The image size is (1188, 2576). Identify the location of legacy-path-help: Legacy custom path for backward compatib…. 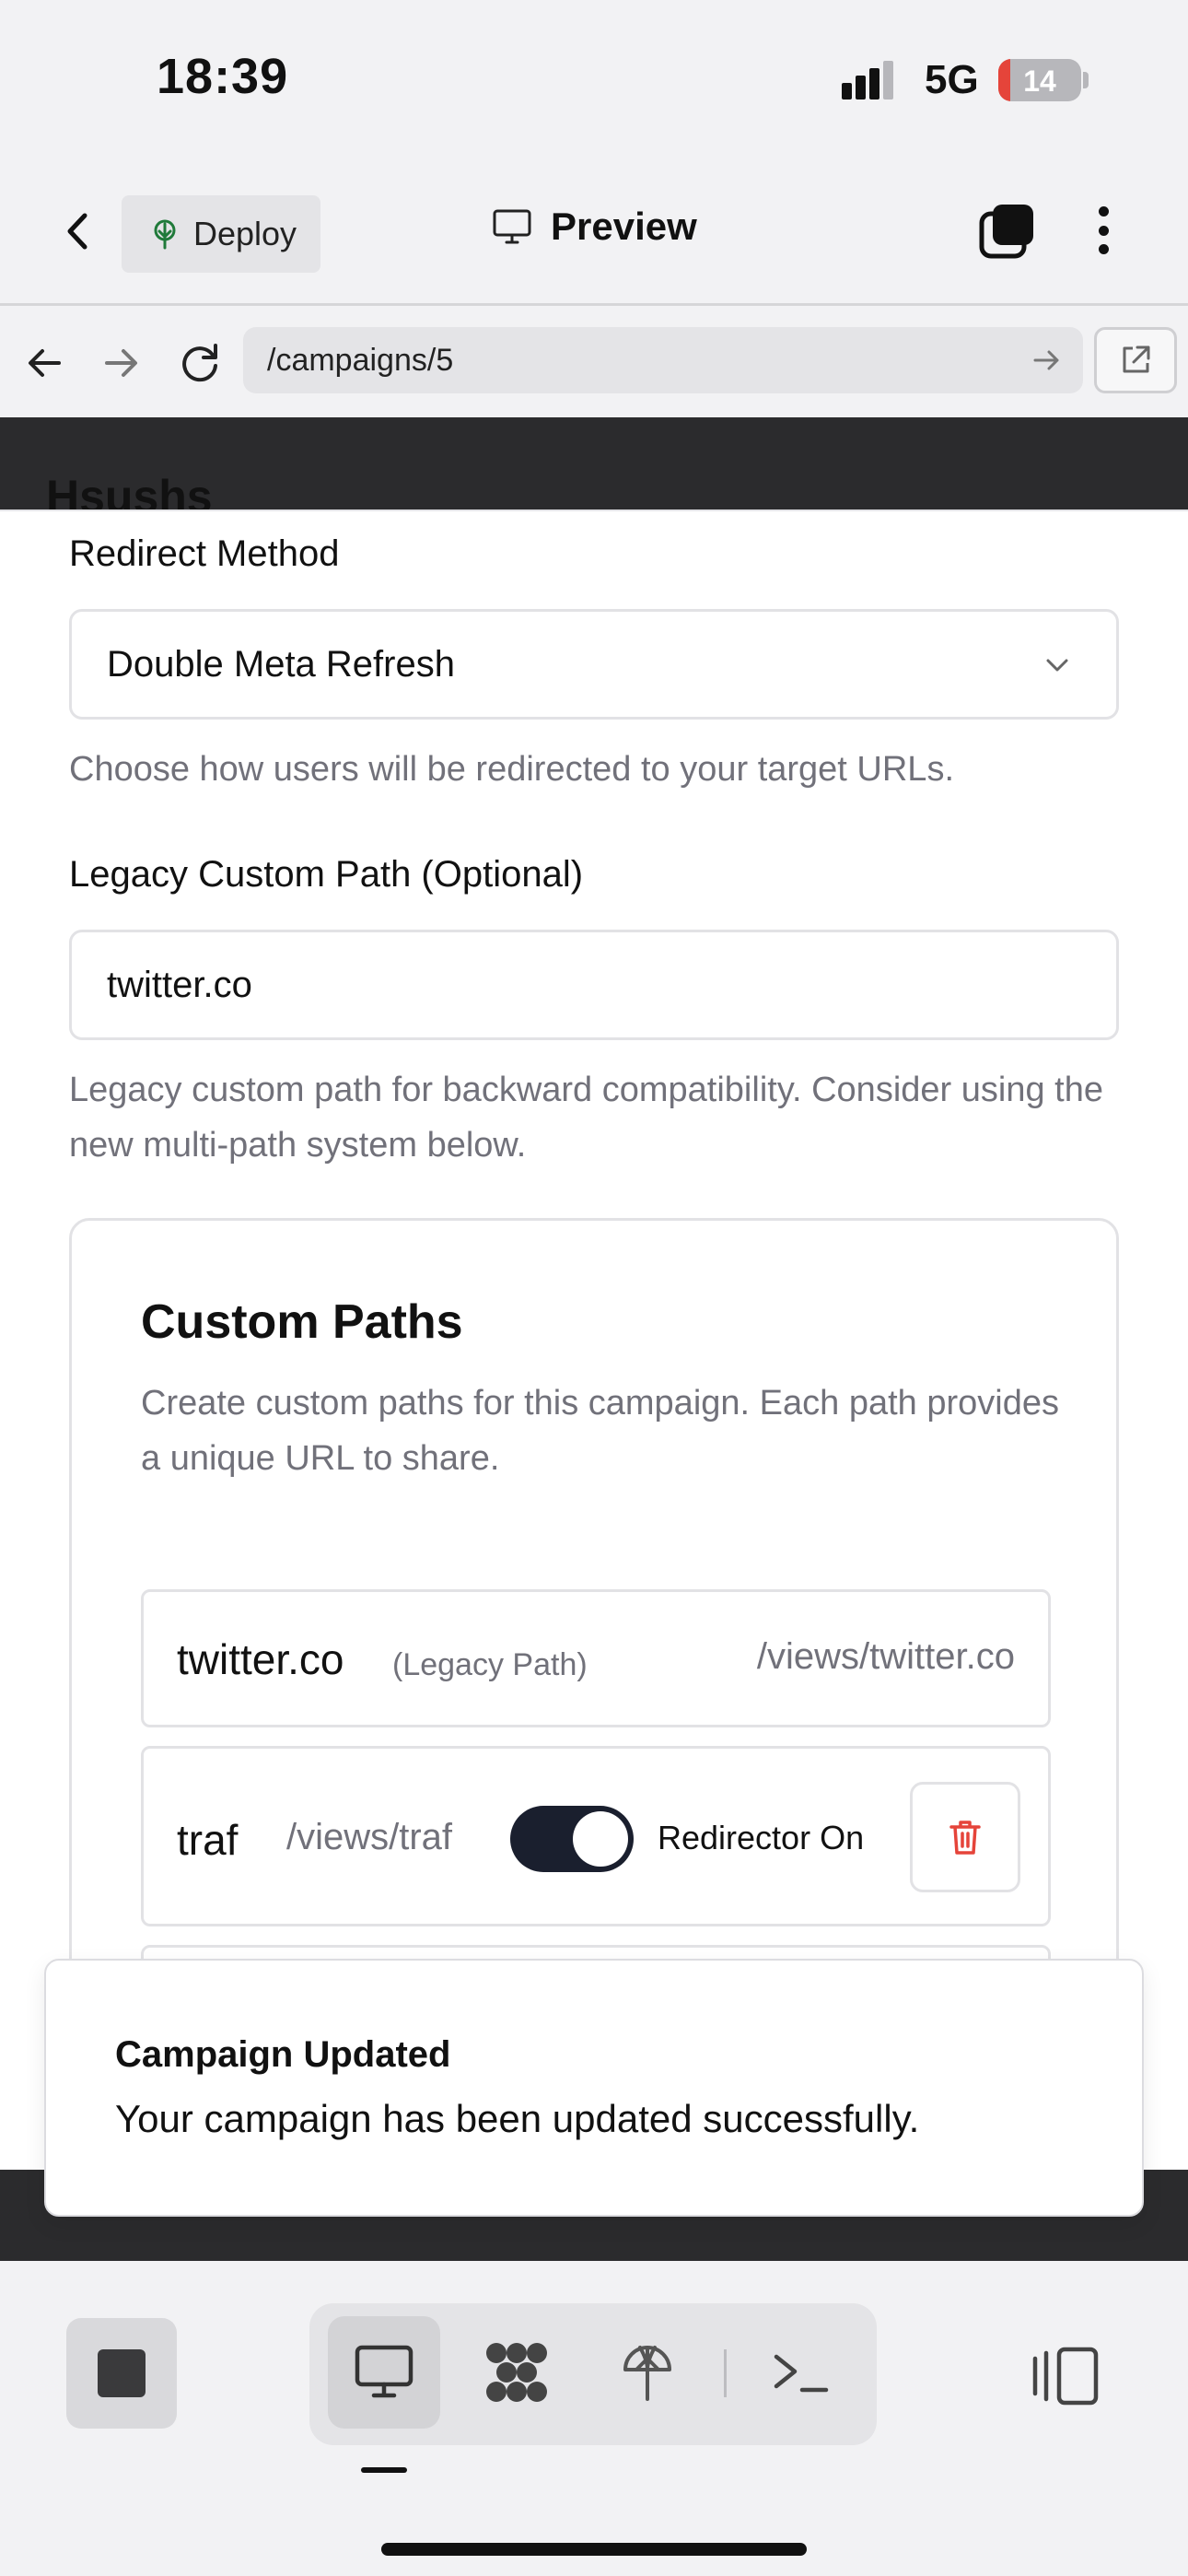
(586, 1118).